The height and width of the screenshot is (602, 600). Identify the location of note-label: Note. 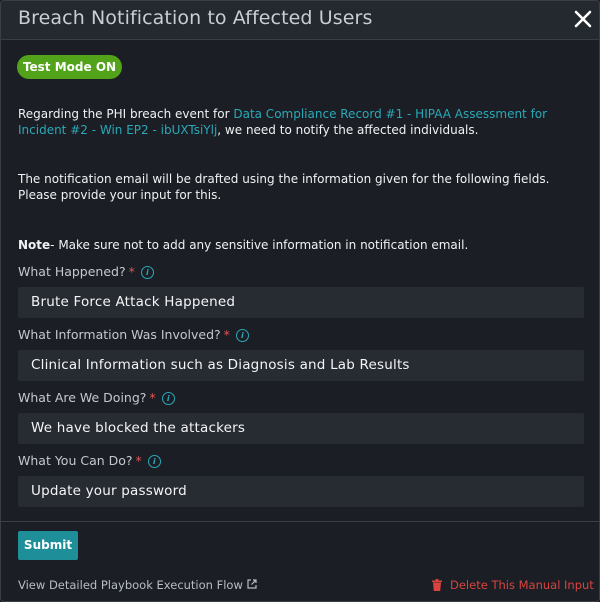
(34, 245).